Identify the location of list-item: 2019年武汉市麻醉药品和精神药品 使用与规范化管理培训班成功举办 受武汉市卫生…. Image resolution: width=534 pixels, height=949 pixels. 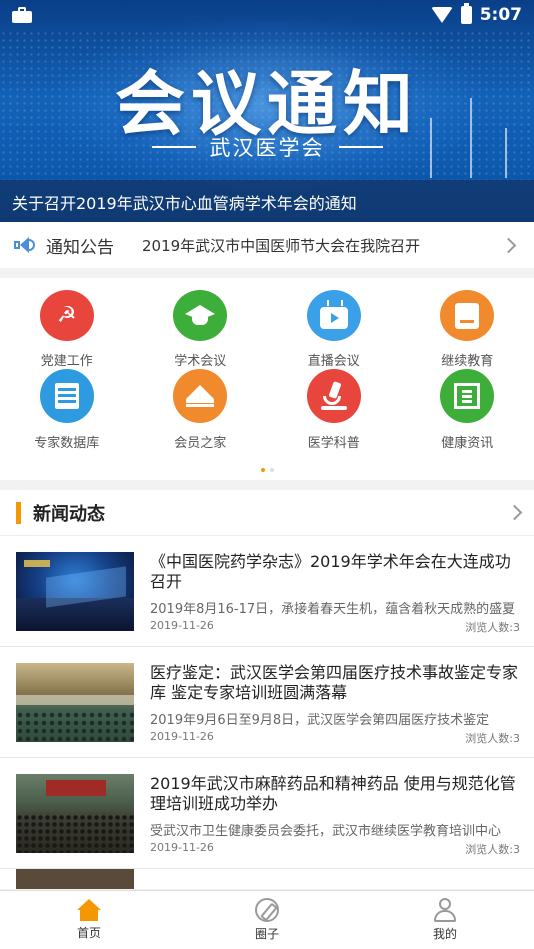
(267, 813).